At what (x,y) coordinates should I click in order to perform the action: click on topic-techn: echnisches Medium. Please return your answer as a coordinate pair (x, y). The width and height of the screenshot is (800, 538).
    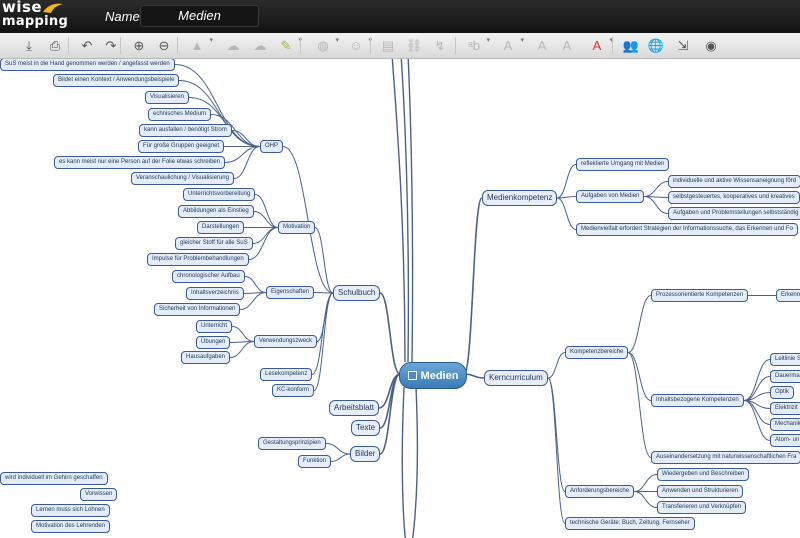
    Looking at the image, I should click on (180, 114).